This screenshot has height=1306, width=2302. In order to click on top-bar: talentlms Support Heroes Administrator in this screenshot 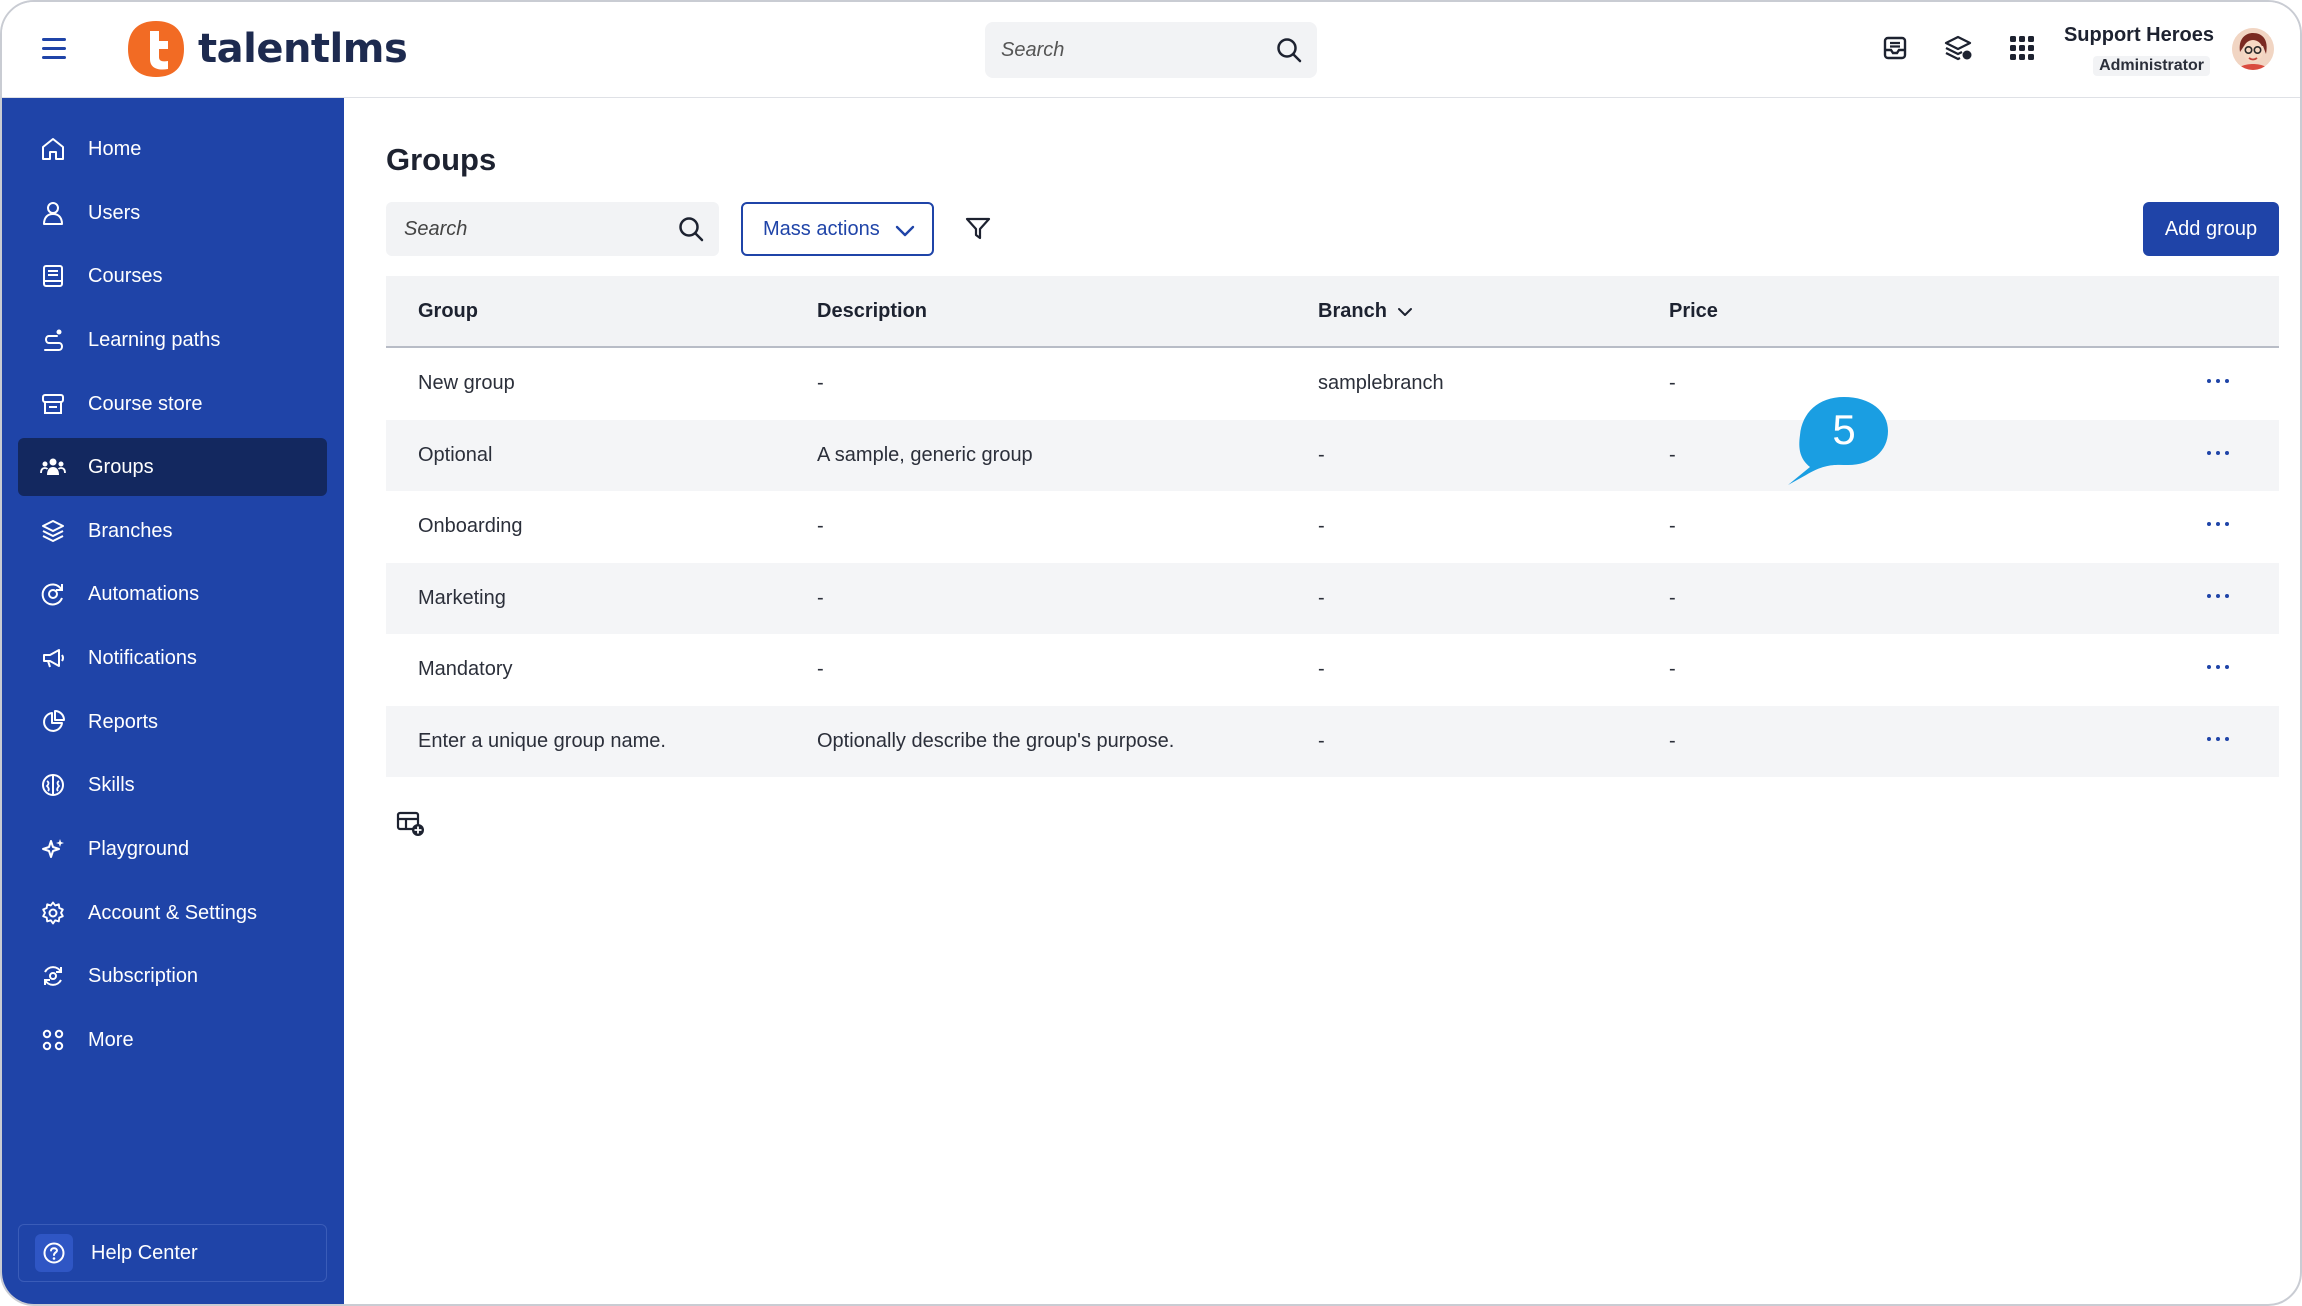, I will do `click(1151, 50)`.